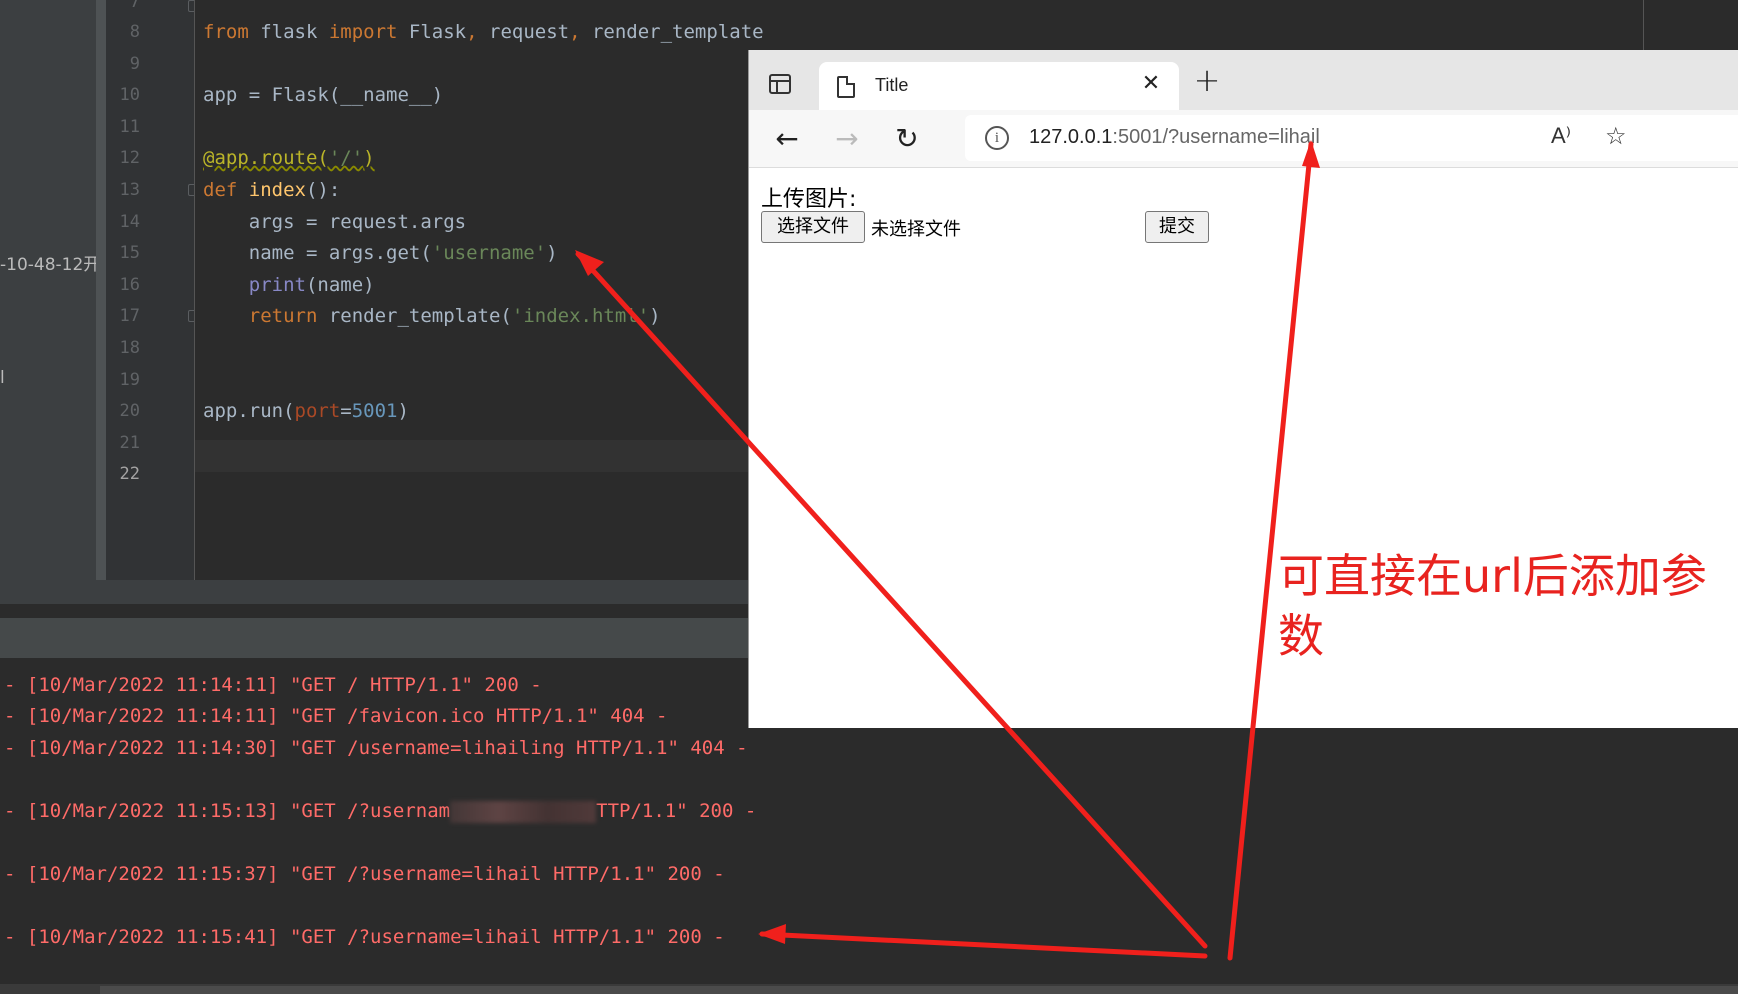  What do you see at coordinates (1177, 227) in the screenshot?
I see `submit-button: 提交` at bounding box center [1177, 227].